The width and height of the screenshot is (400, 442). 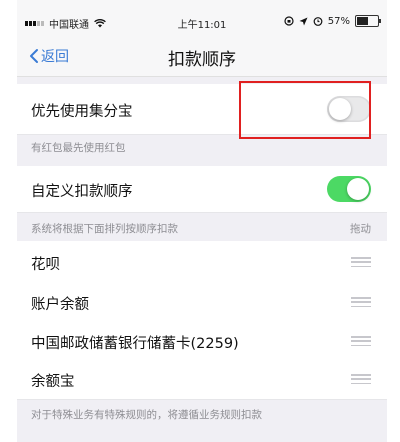 What do you see at coordinates (135, 344) in the screenshot?
I see `payment-method-label: 中国邮政储蓄银行储蓄卡(2259)` at bounding box center [135, 344].